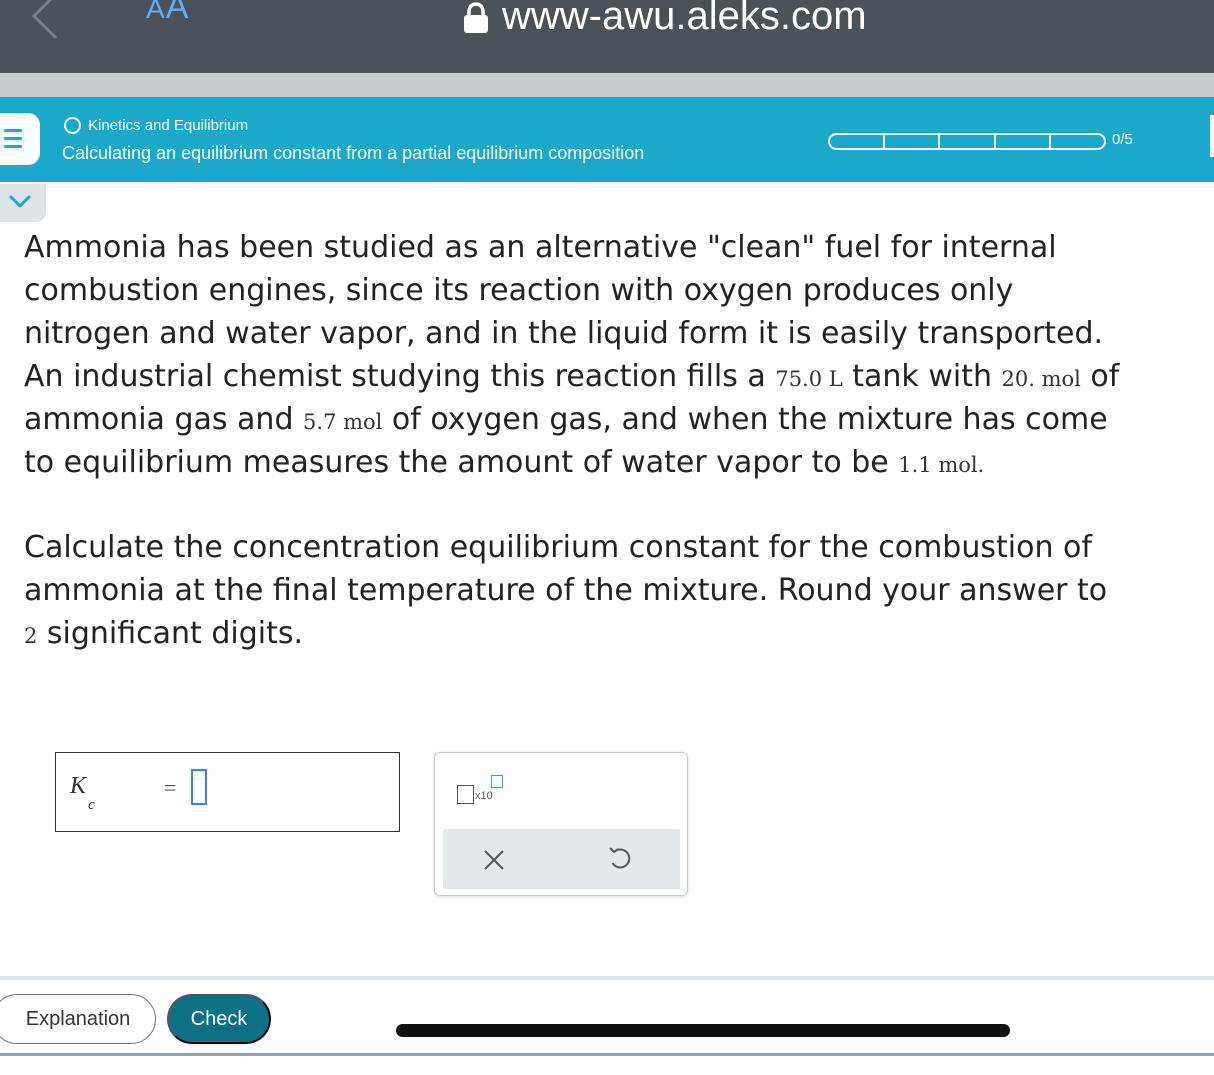  Describe the element at coordinates (78, 786) in the screenshot. I see `kc-symbol: K` at that location.